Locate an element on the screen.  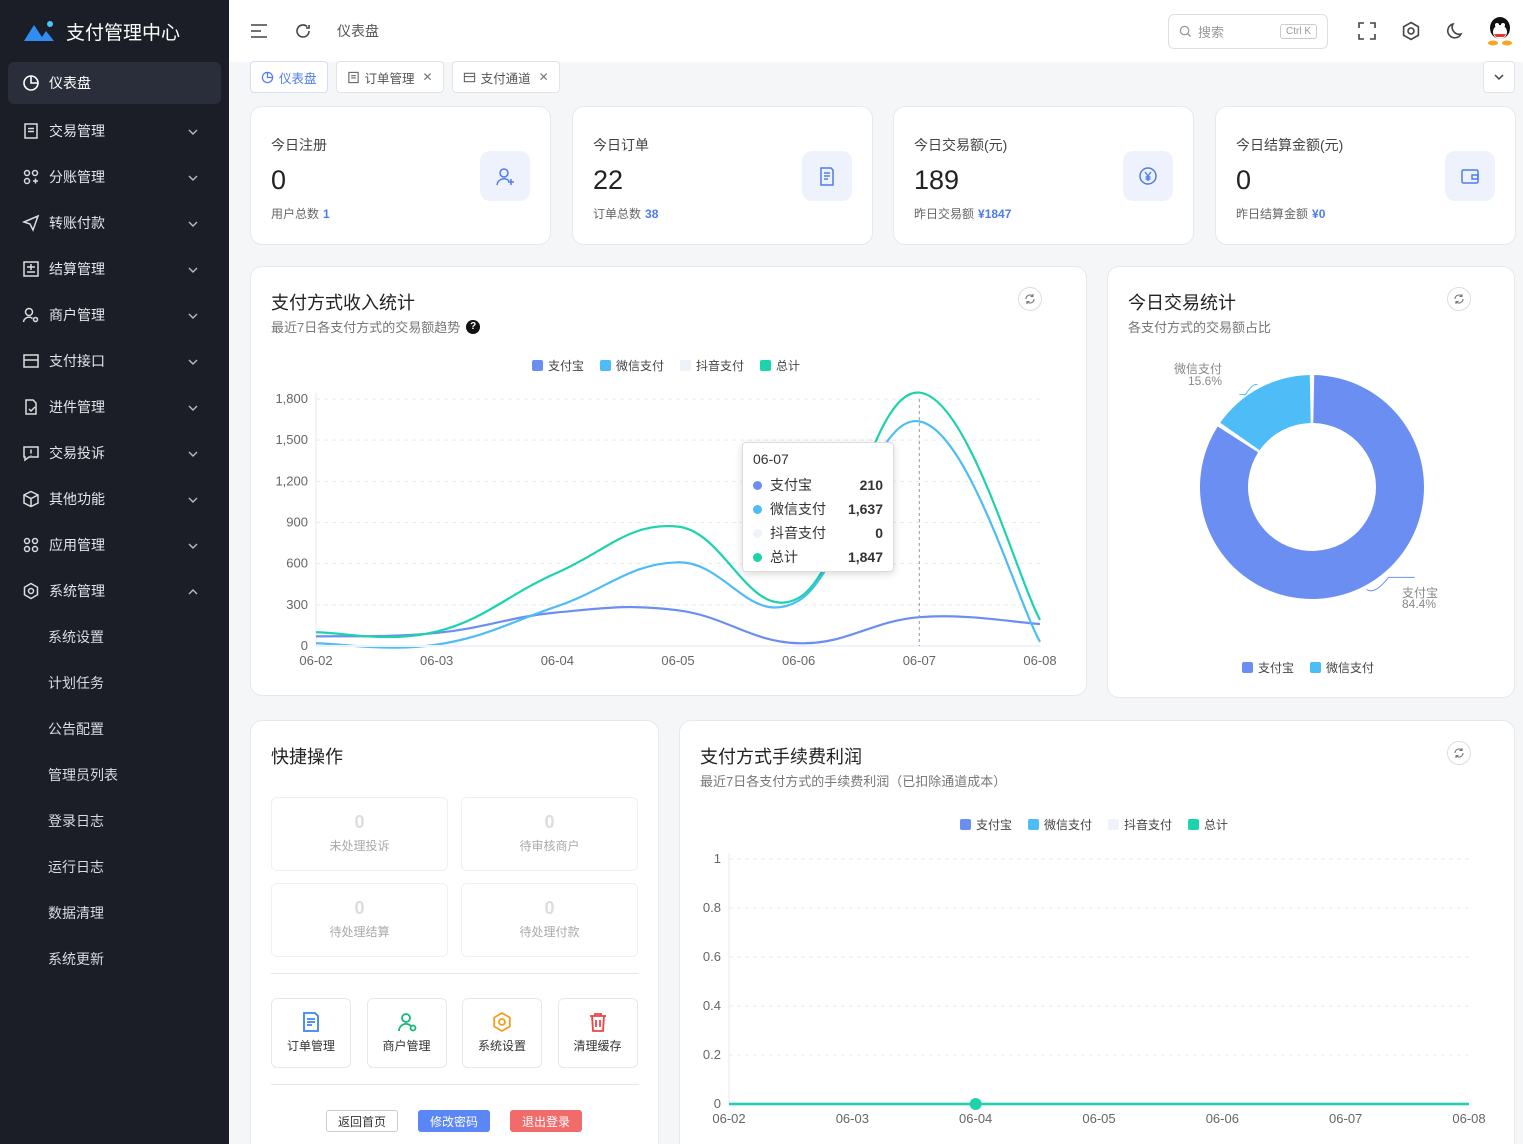
stat-sub-label: 订单总数 is located at coordinates (617, 214).